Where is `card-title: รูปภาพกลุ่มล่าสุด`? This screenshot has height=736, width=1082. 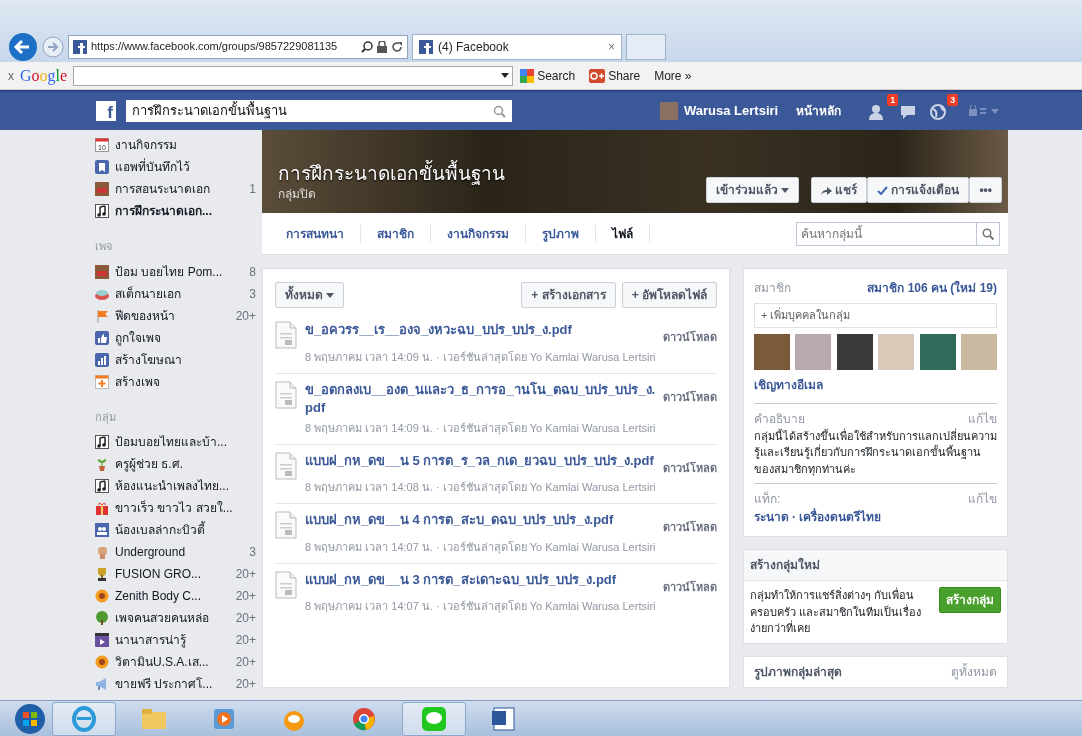
card-title: รูปภาพกลุ่มล่าสุด is located at coordinates (798, 672).